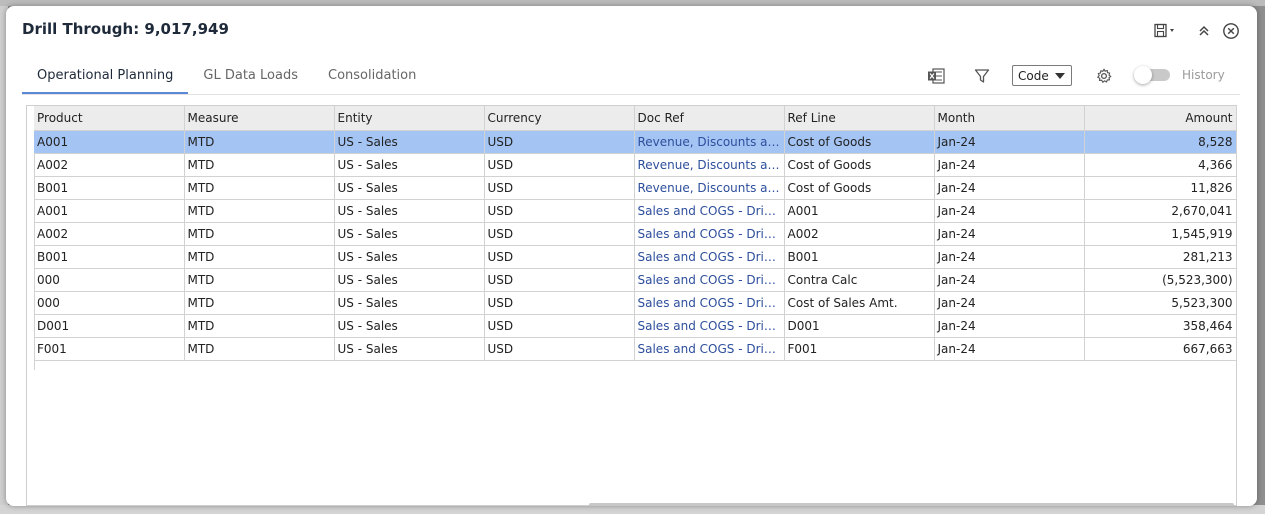 The width and height of the screenshot is (1265, 514). I want to click on save-icon, so click(1164, 30).